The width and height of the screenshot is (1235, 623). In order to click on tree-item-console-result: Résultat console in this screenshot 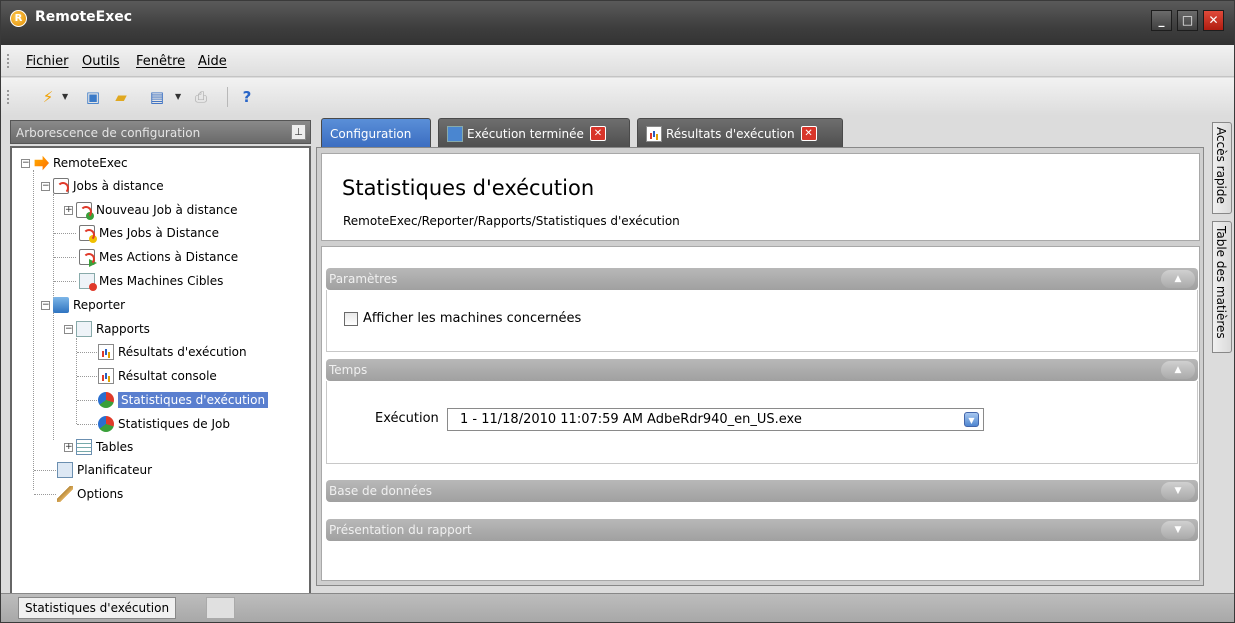, I will do `click(157, 376)`.